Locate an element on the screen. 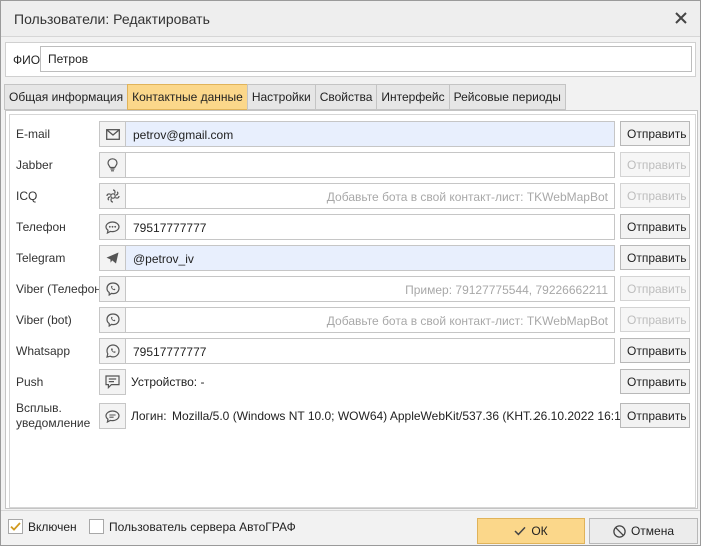 The image size is (701, 546). checkmark-icon is located at coordinates (520, 531).